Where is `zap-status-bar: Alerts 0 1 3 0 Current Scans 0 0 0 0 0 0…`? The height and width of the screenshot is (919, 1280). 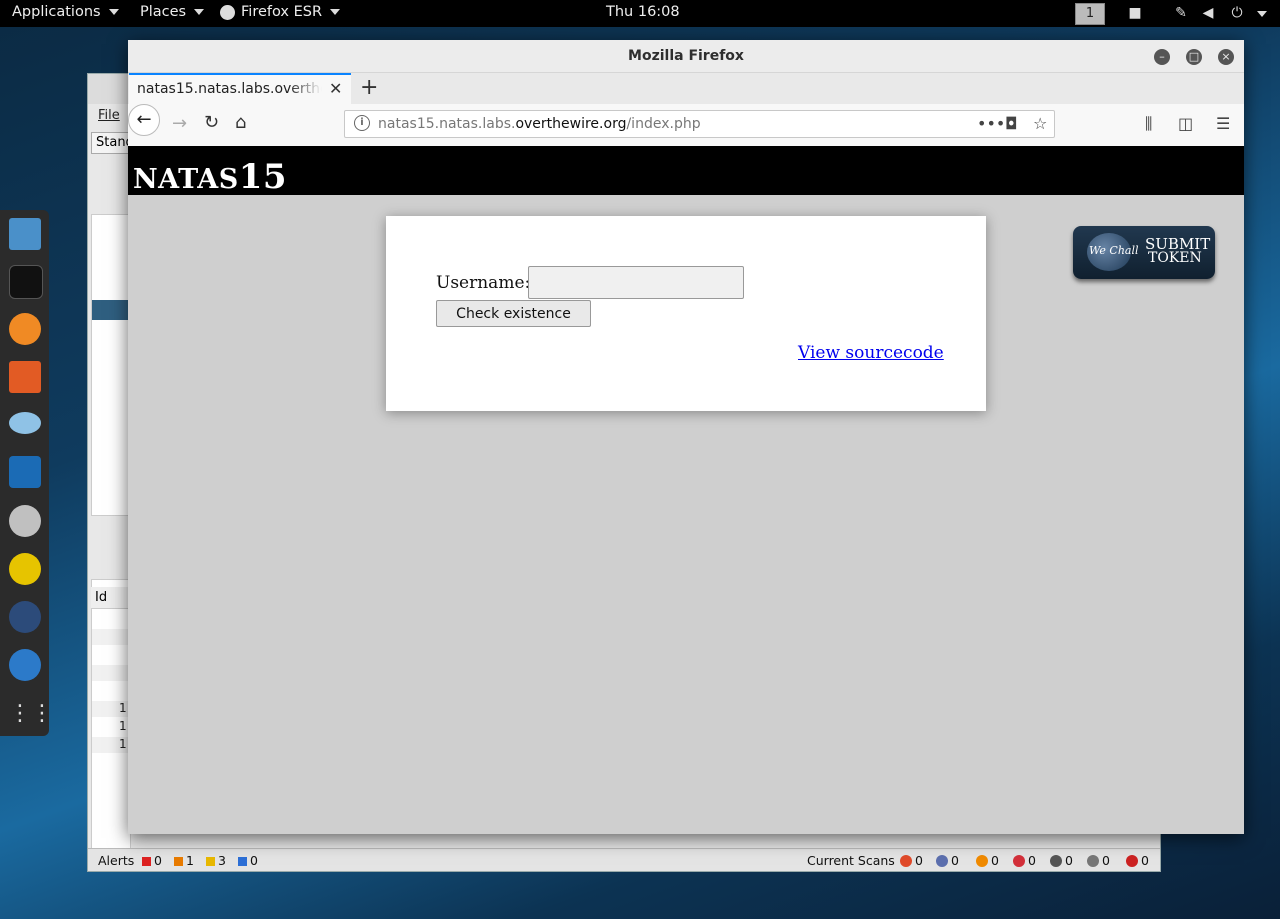
zap-status-bar: Alerts 0 1 3 0 Current Scans 0 0 0 0 0 0… is located at coordinates (624, 859).